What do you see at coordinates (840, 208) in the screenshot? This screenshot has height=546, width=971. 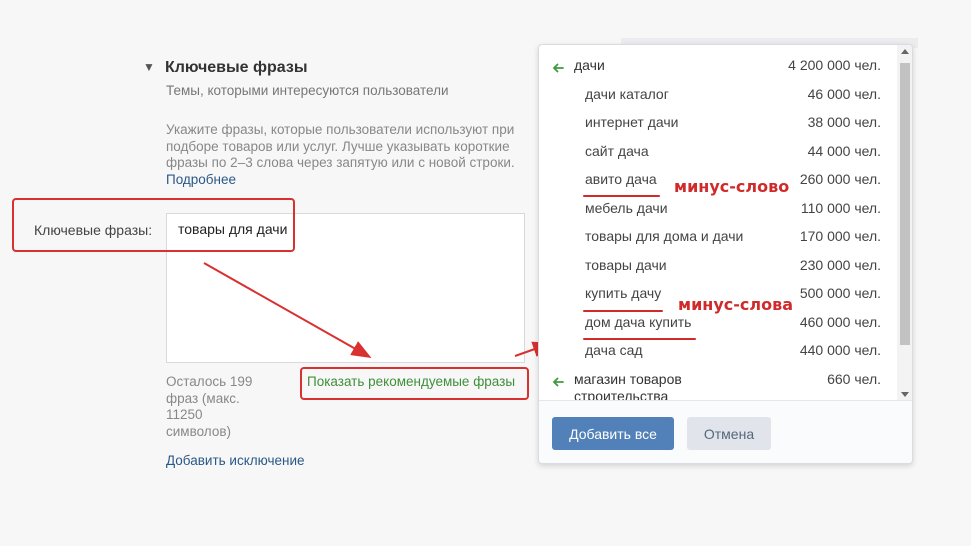 I see `phrase-count: 110 000 чел.` at bounding box center [840, 208].